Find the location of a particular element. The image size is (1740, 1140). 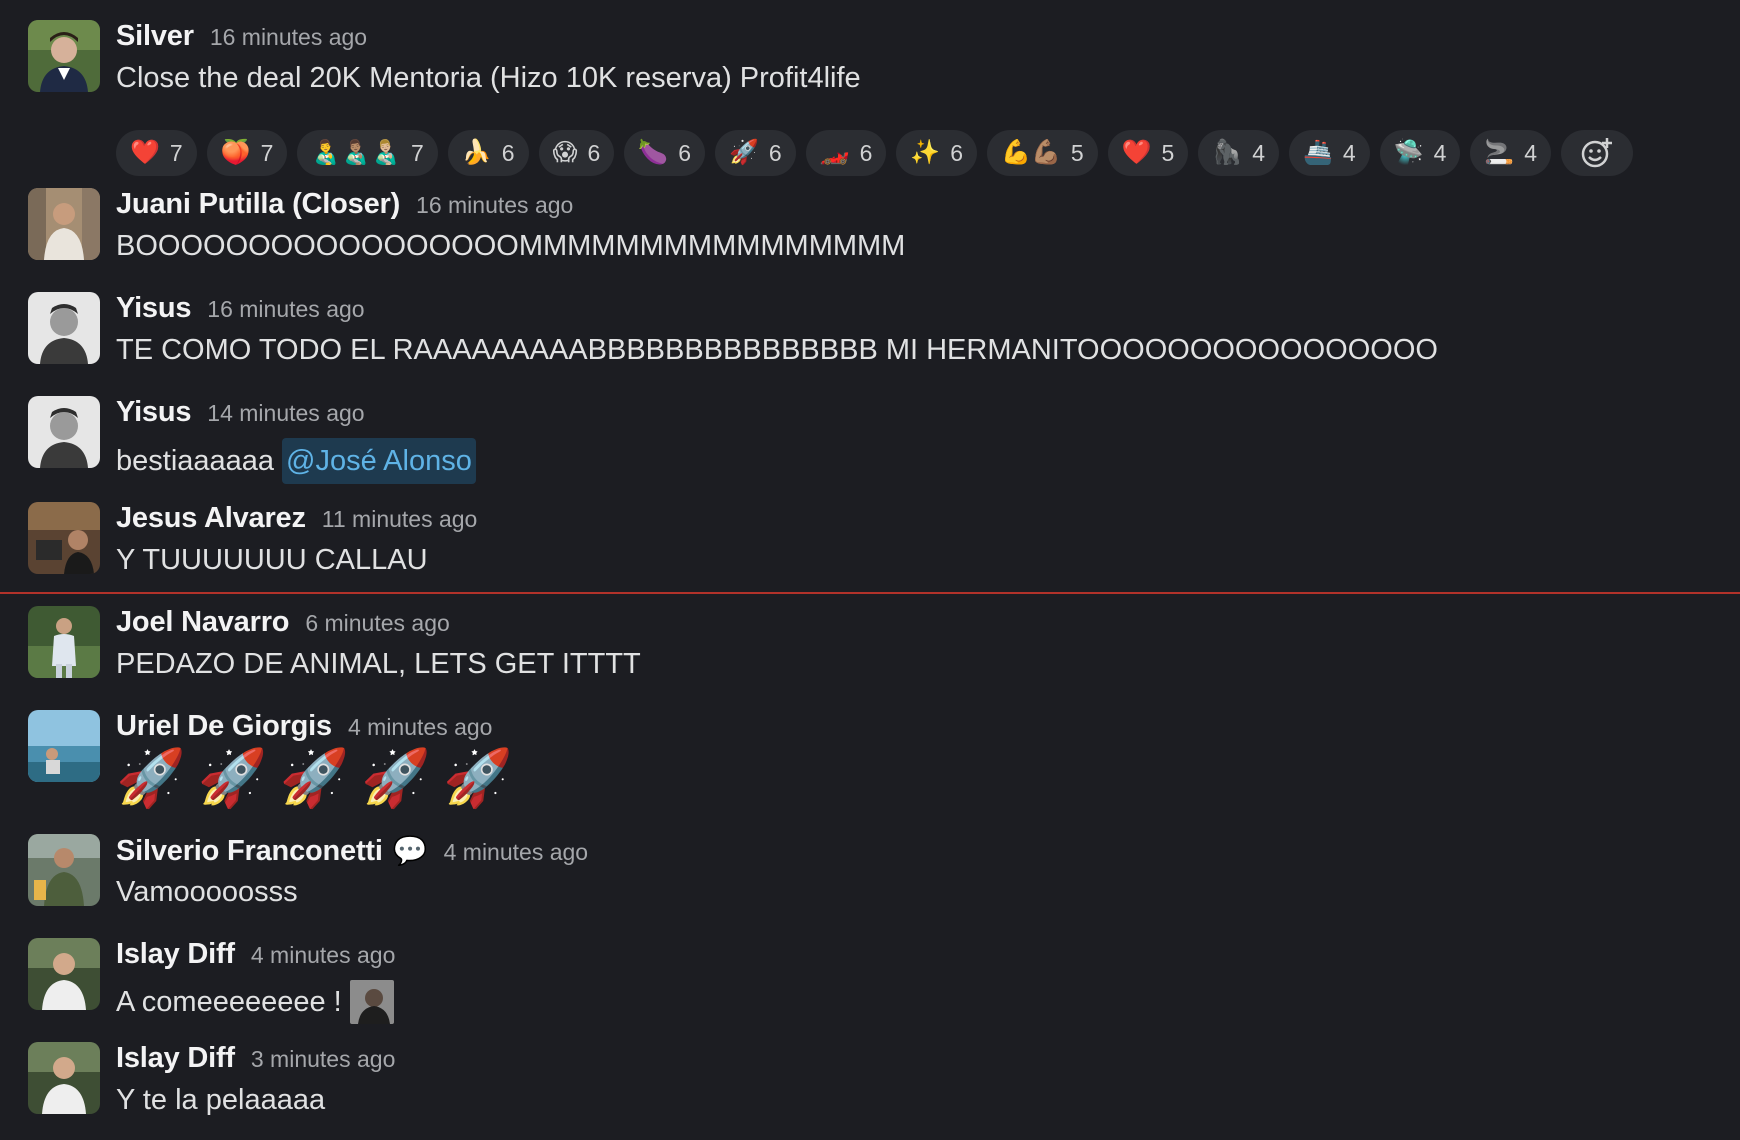

new-messages-divider is located at coordinates (870, 593).